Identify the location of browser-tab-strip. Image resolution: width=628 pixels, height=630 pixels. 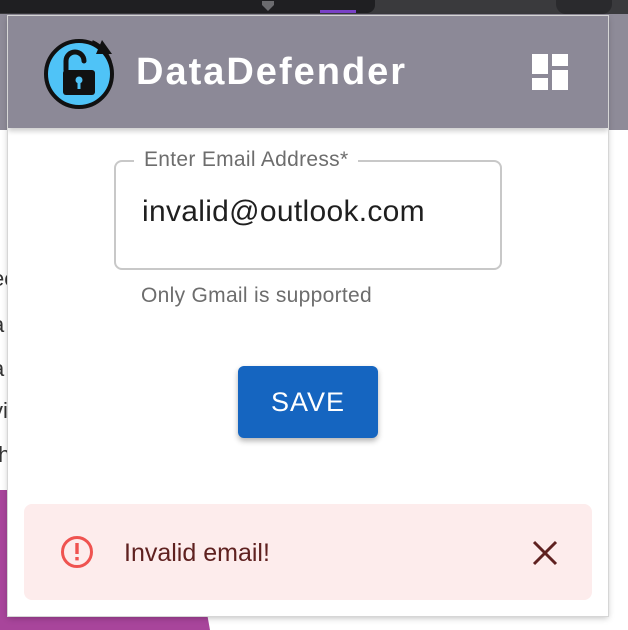
(187, 6).